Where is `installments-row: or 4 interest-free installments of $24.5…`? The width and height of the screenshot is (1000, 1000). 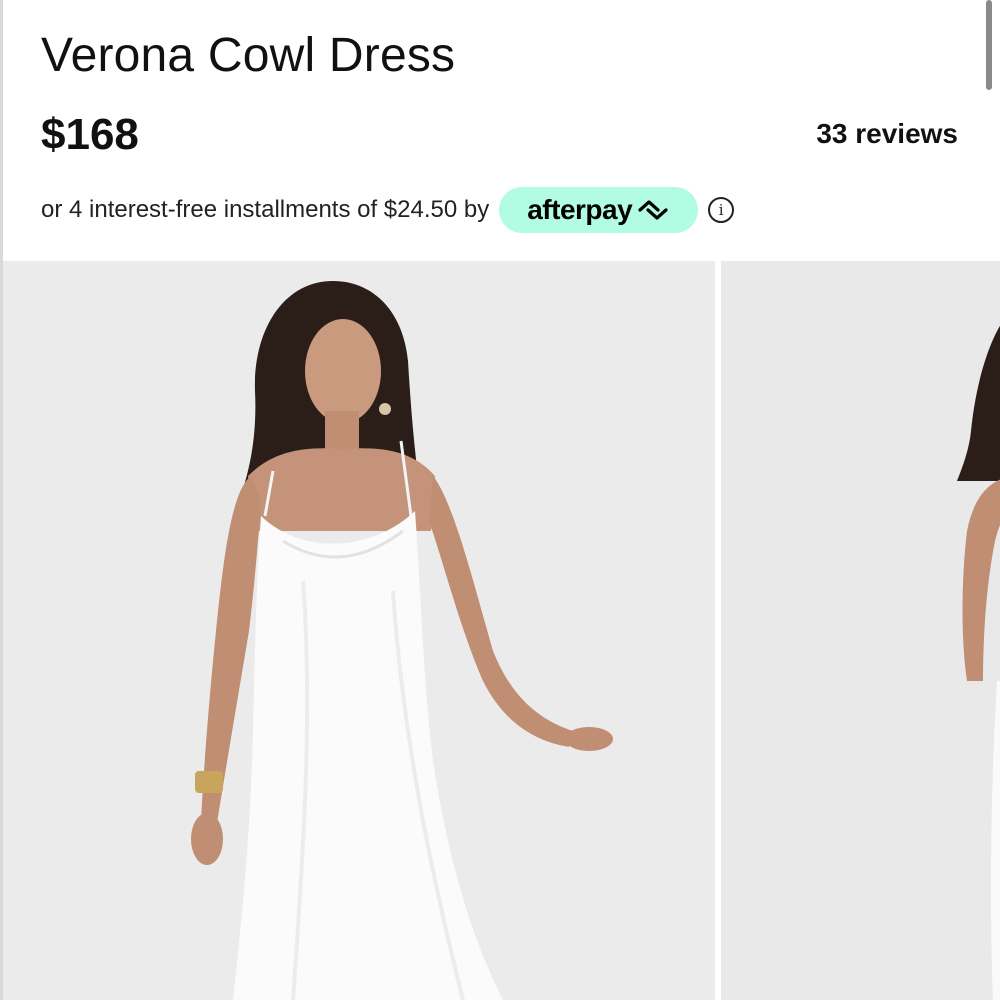 installments-row: or 4 interest-free installments of $24.5… is located at coordinates (388, 210).